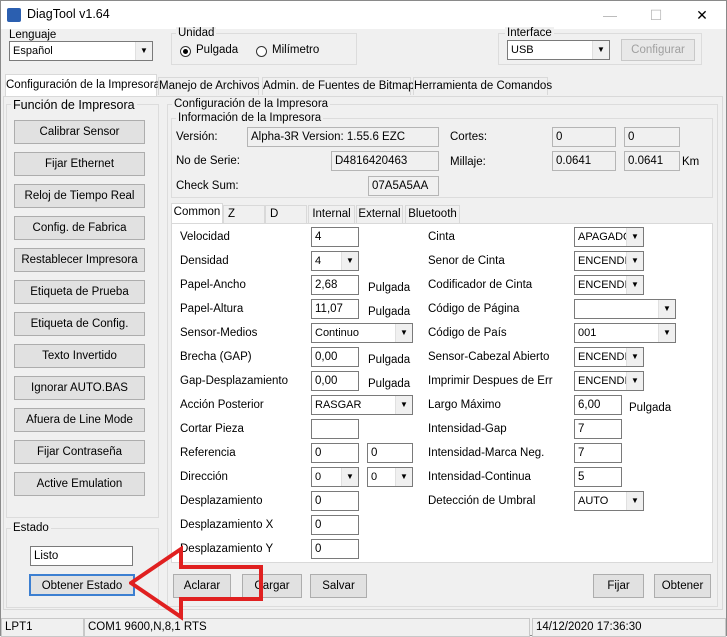  Describe the element at coordinates (79, 452) in the screenshot. I see `funcion-button-11: Fijar Contraseña` at that location.